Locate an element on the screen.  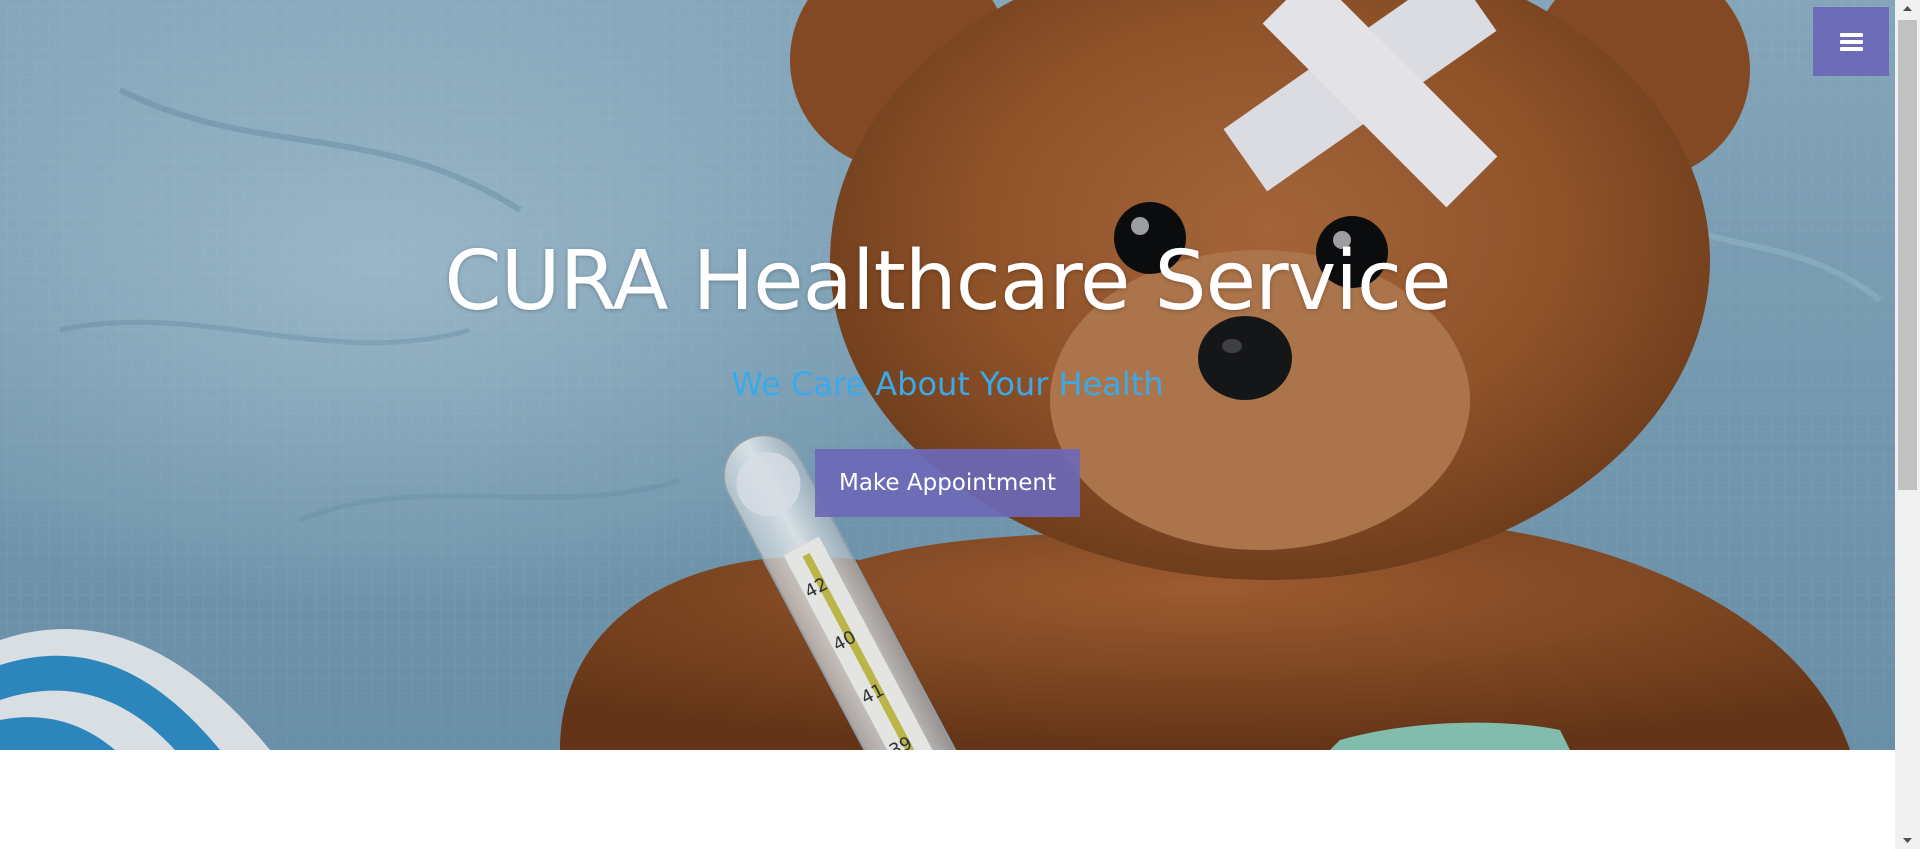
scrollbar-thumb is located at coordinates (1907, 255).